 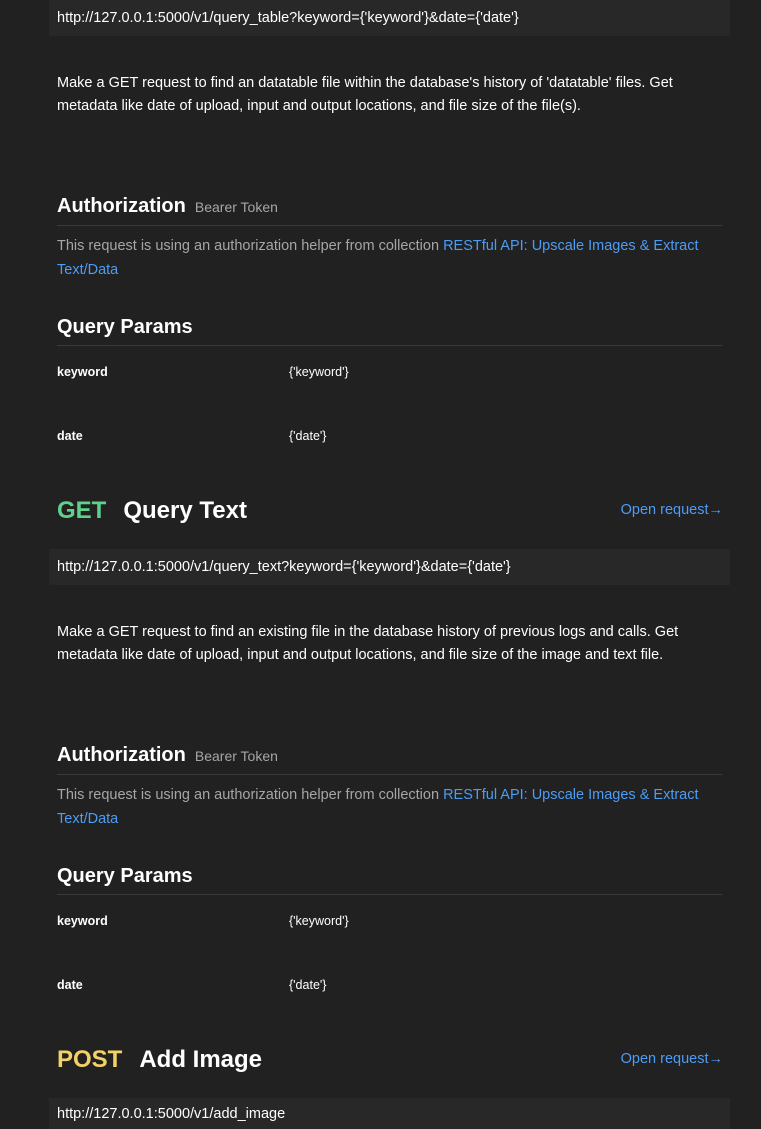 What do you see at coordinates (389, 1113) in the screenshot?
I see `request-url-bar: http://127.0.0.1:5000/v1/add_image` at bounding box center [389, 1113].